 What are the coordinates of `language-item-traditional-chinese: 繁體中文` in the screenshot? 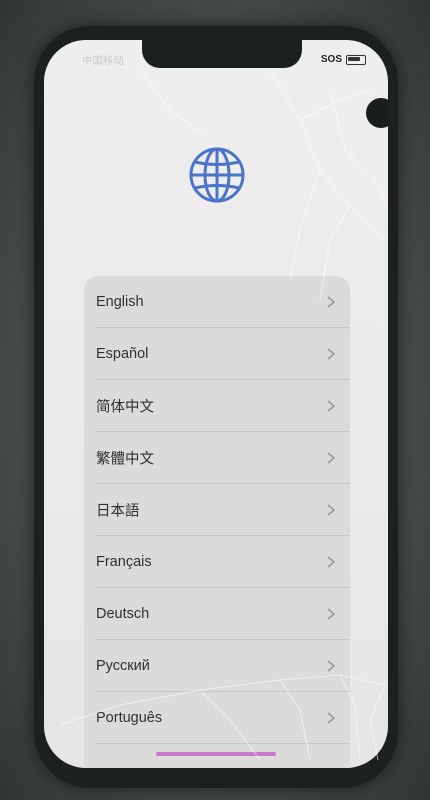 It's located at (217, 458).